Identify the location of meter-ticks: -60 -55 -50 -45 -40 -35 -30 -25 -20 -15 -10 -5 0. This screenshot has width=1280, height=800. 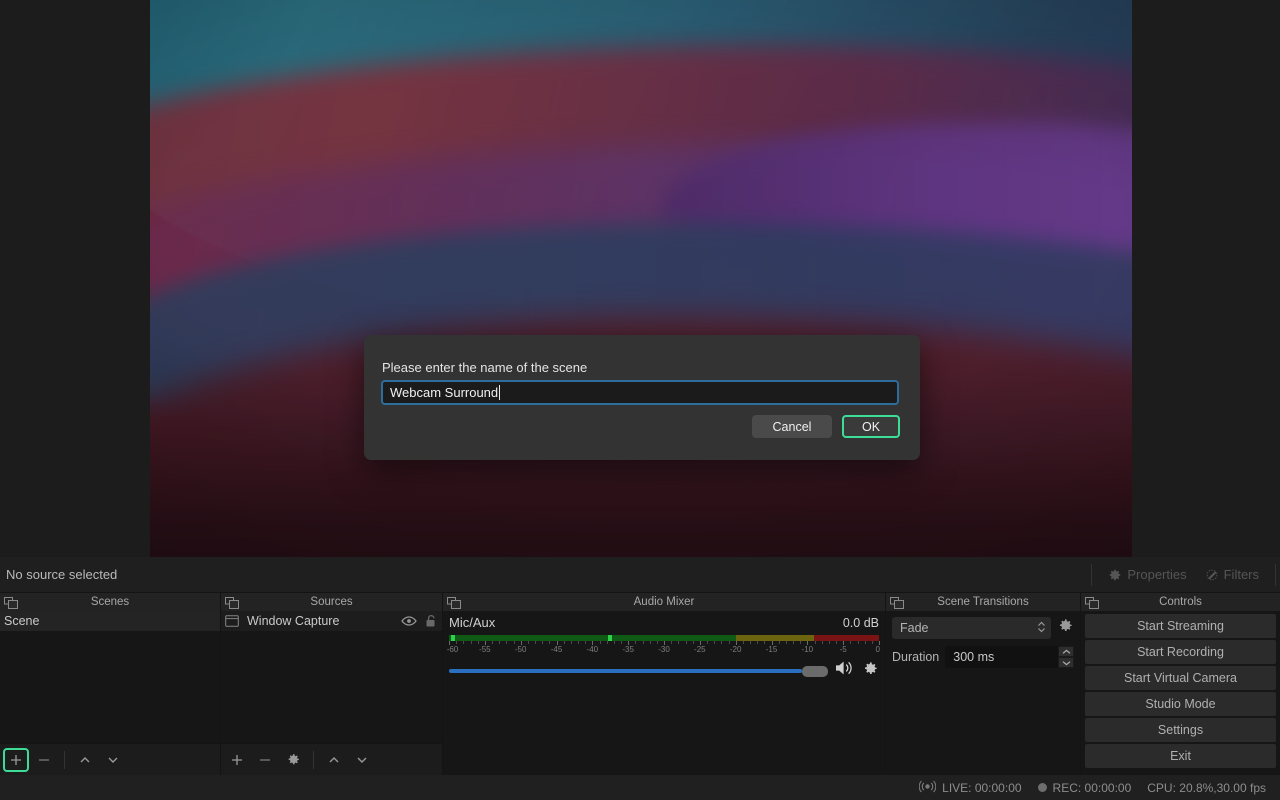
(663, 648).